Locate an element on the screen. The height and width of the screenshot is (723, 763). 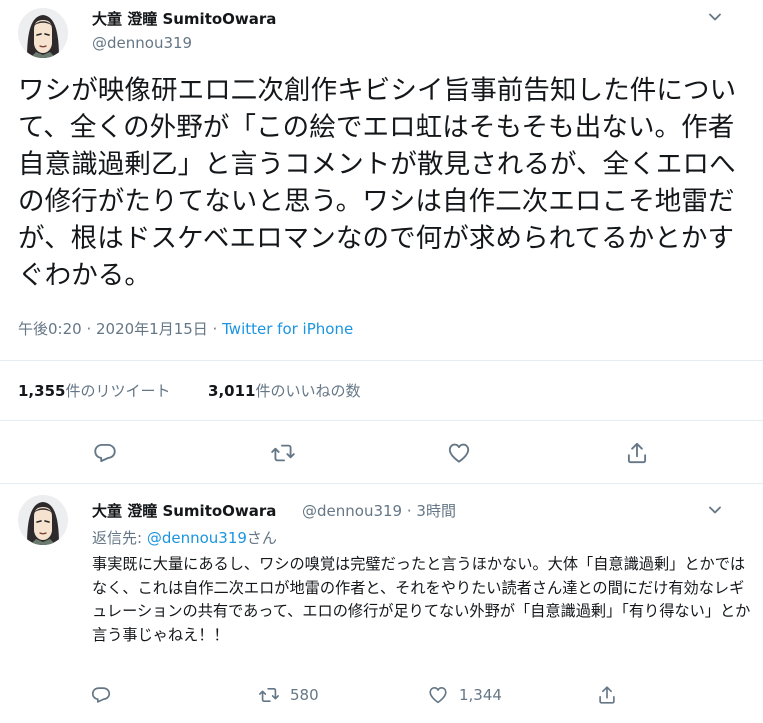
retweet-button is located at coordinates (283, 453).